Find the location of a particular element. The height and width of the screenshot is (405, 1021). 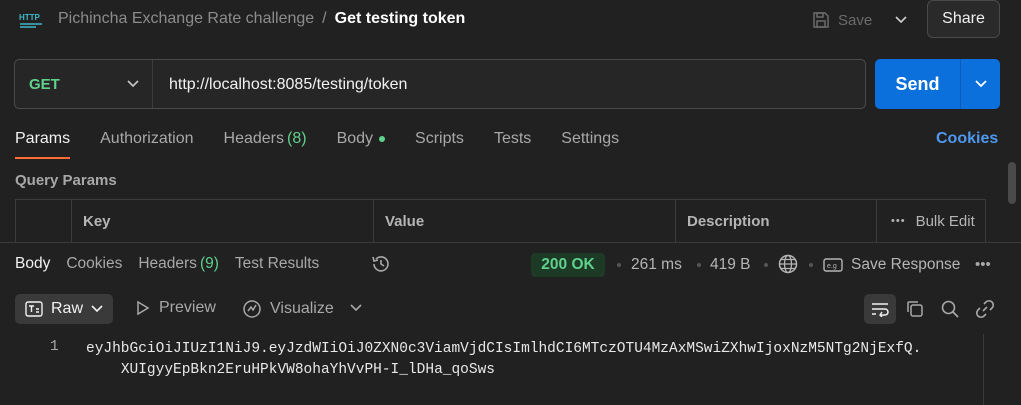

response-size: 419 B is located at coordinates (730, 265).